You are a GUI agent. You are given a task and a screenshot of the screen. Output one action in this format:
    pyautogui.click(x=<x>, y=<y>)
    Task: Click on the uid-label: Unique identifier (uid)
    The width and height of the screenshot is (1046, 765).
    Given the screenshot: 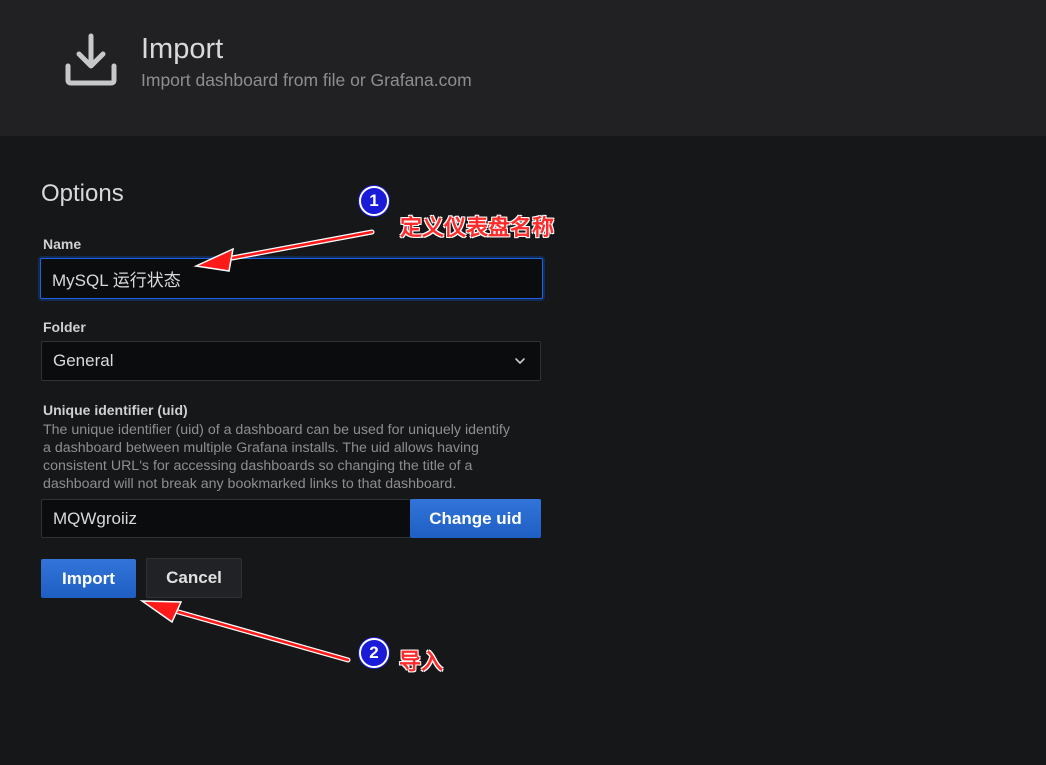 What is the action you would take?
    pyautogui.click(x=115, y=410)
    